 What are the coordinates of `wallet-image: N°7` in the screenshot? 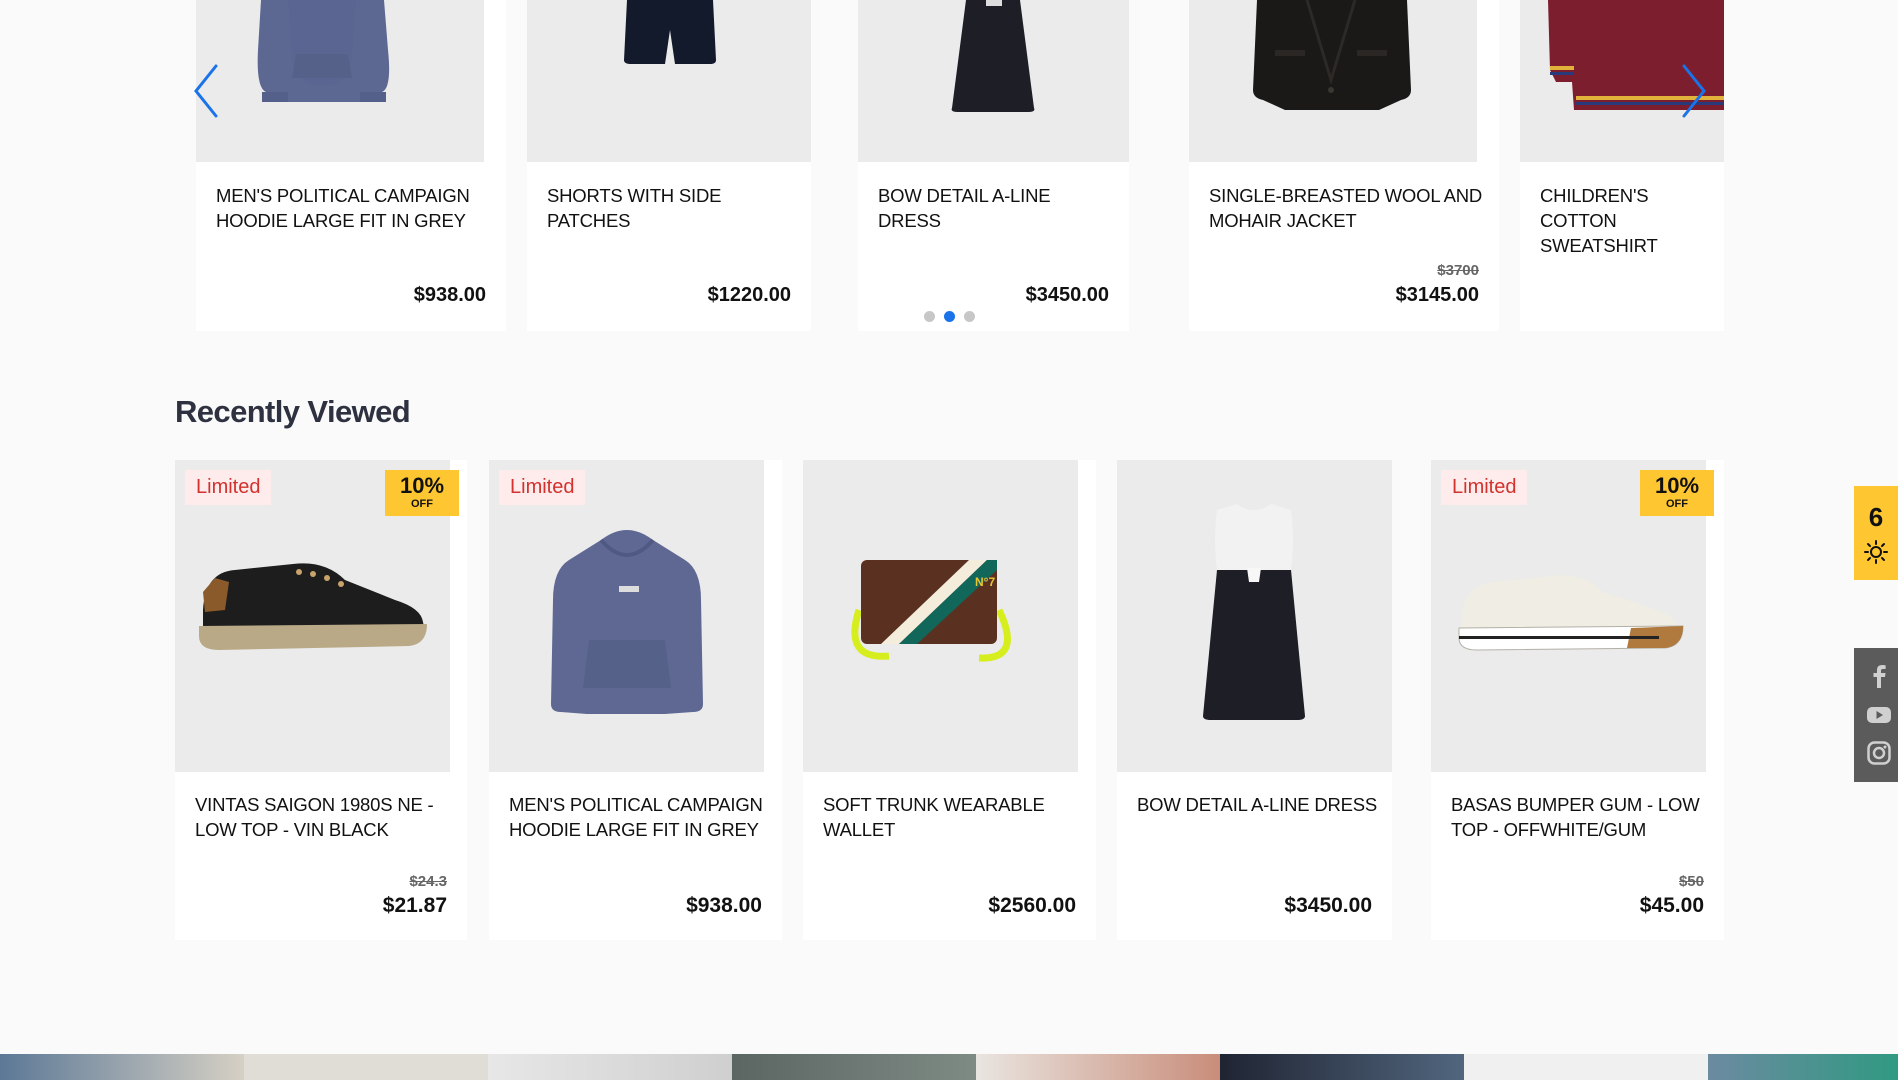 It's located at (931, 611).